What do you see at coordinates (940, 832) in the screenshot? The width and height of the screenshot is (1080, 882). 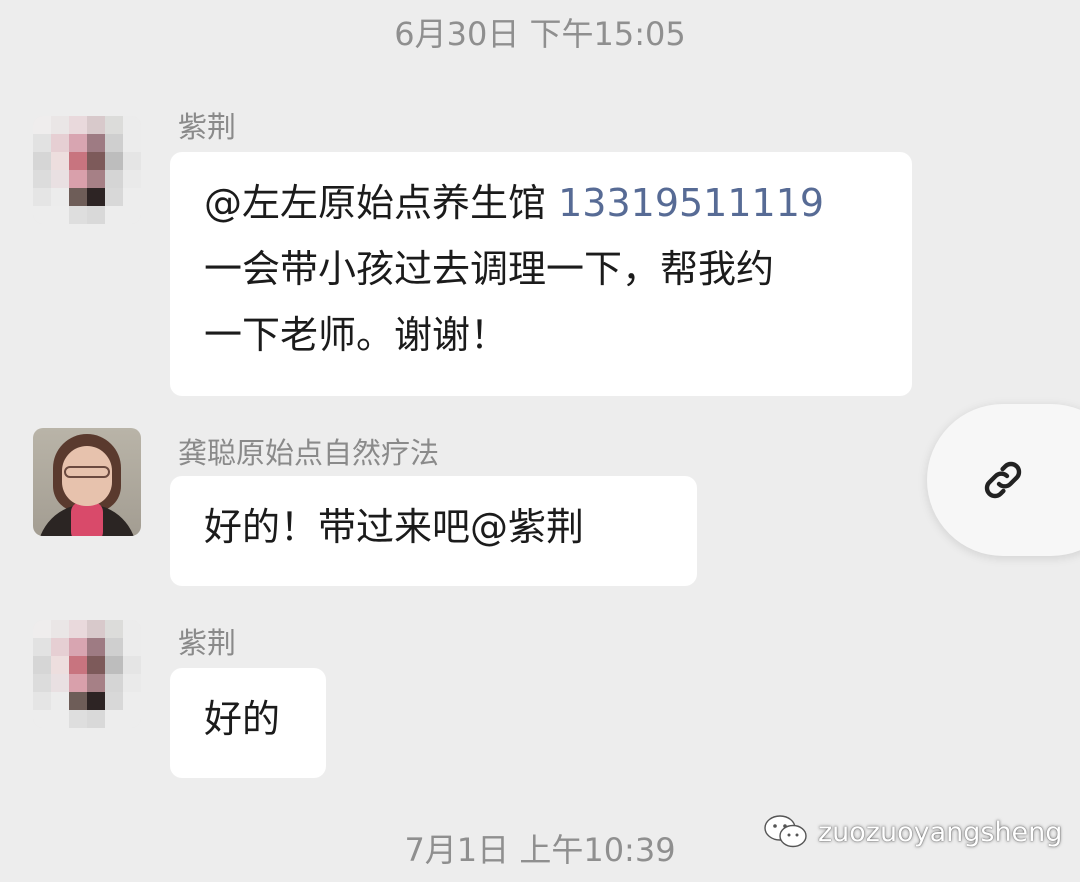 I see `watermark-text: zuozuoyangsheng` at bounding box center [940, 832].